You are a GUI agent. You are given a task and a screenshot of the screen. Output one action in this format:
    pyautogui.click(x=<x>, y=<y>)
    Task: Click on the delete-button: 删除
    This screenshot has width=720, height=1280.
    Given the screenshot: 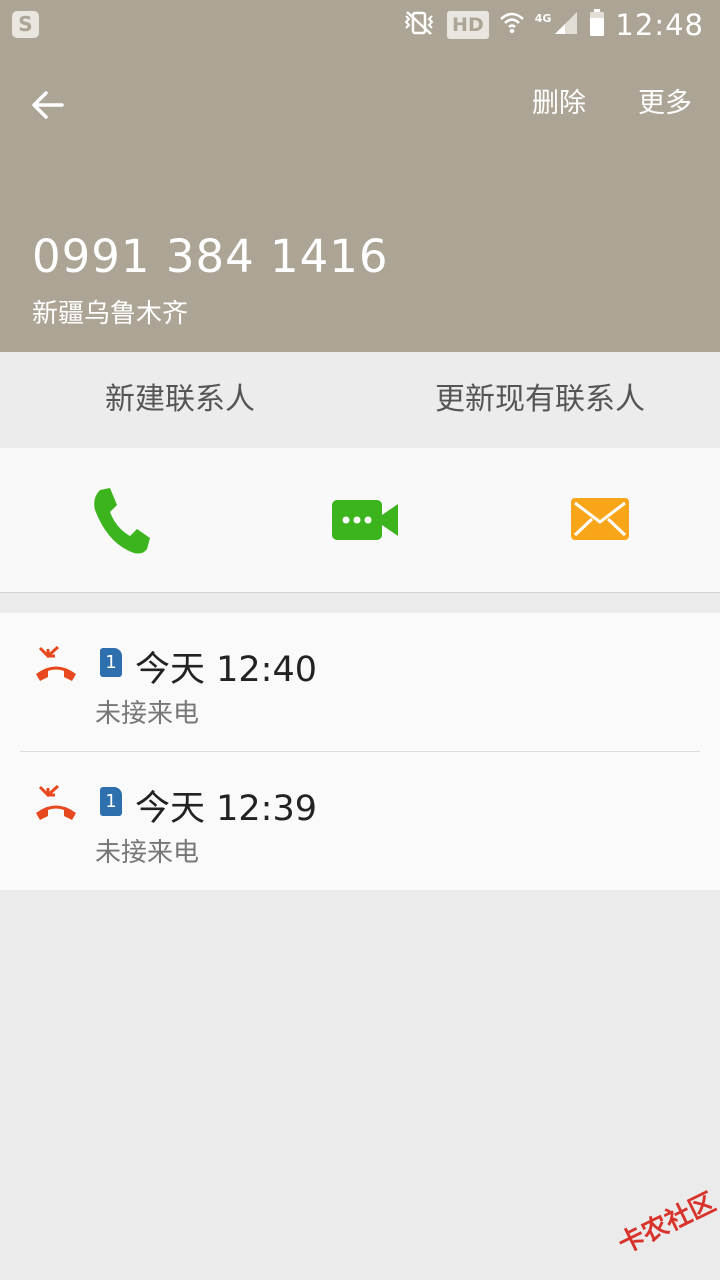 What is the action you would take?
    pyautogui.click(x=559, y=104)
    